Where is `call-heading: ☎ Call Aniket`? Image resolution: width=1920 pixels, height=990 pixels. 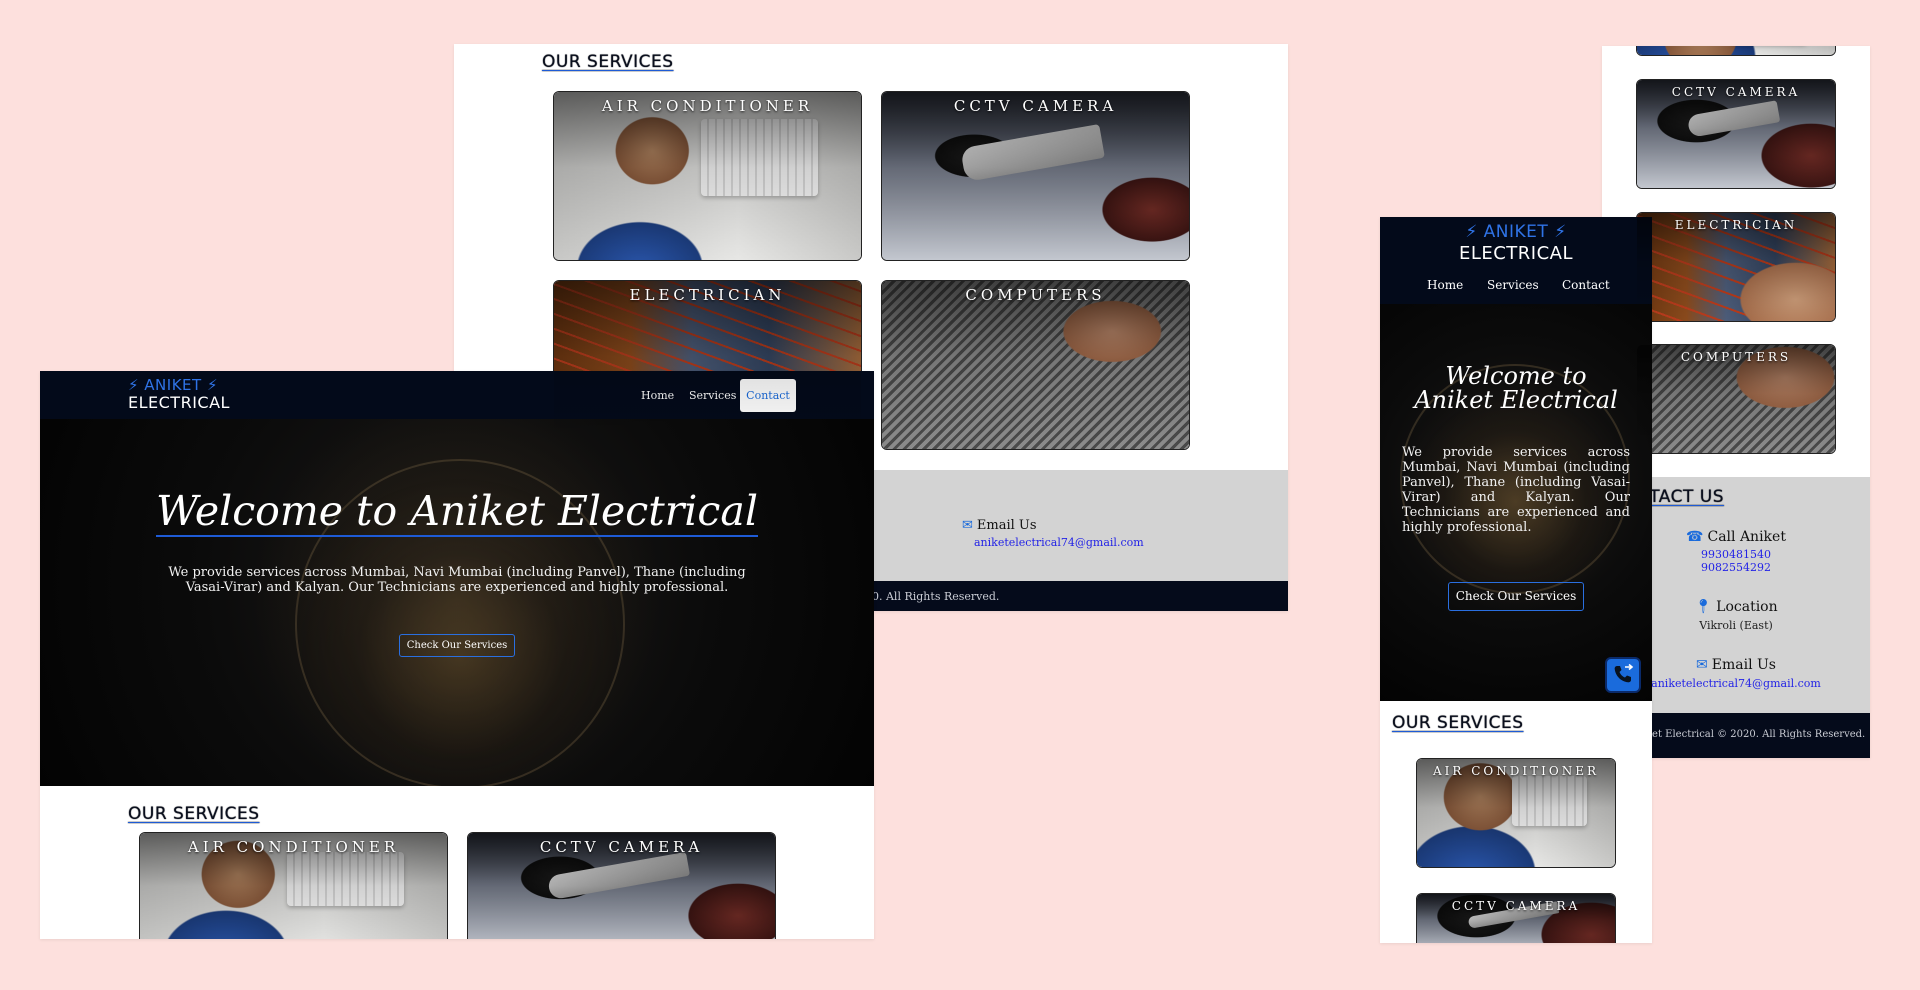 call-heading: ☎ Call Aniket is located at coordinates (1736, 537).